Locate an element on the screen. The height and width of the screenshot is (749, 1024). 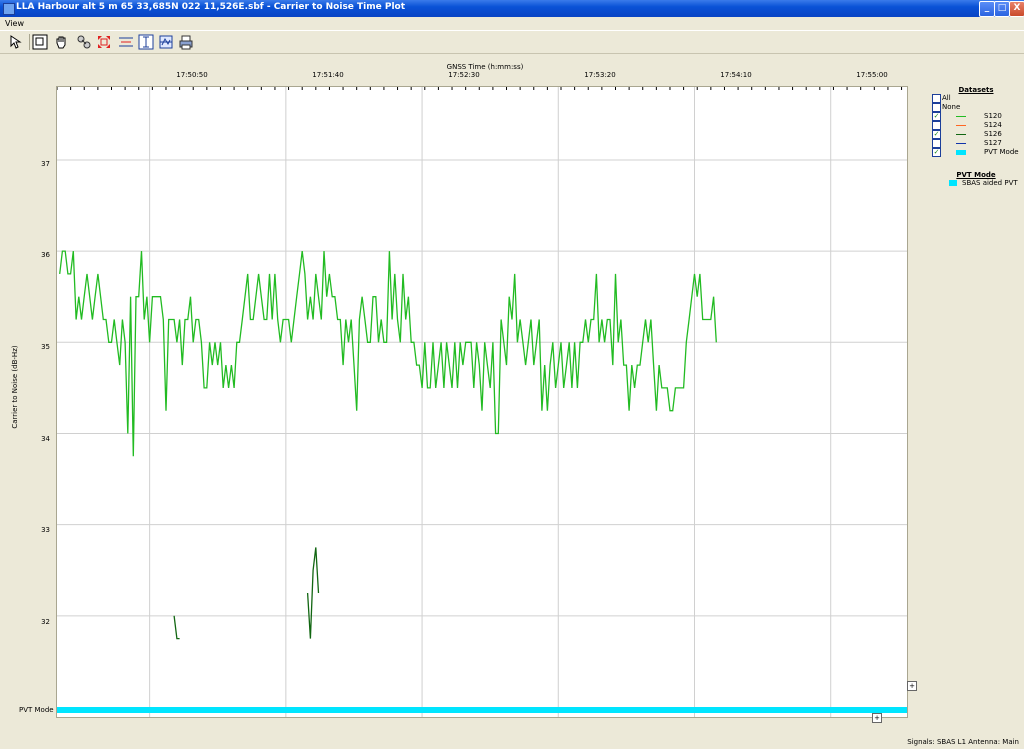
legend-all-label: All is located at coordinates (946, 98).